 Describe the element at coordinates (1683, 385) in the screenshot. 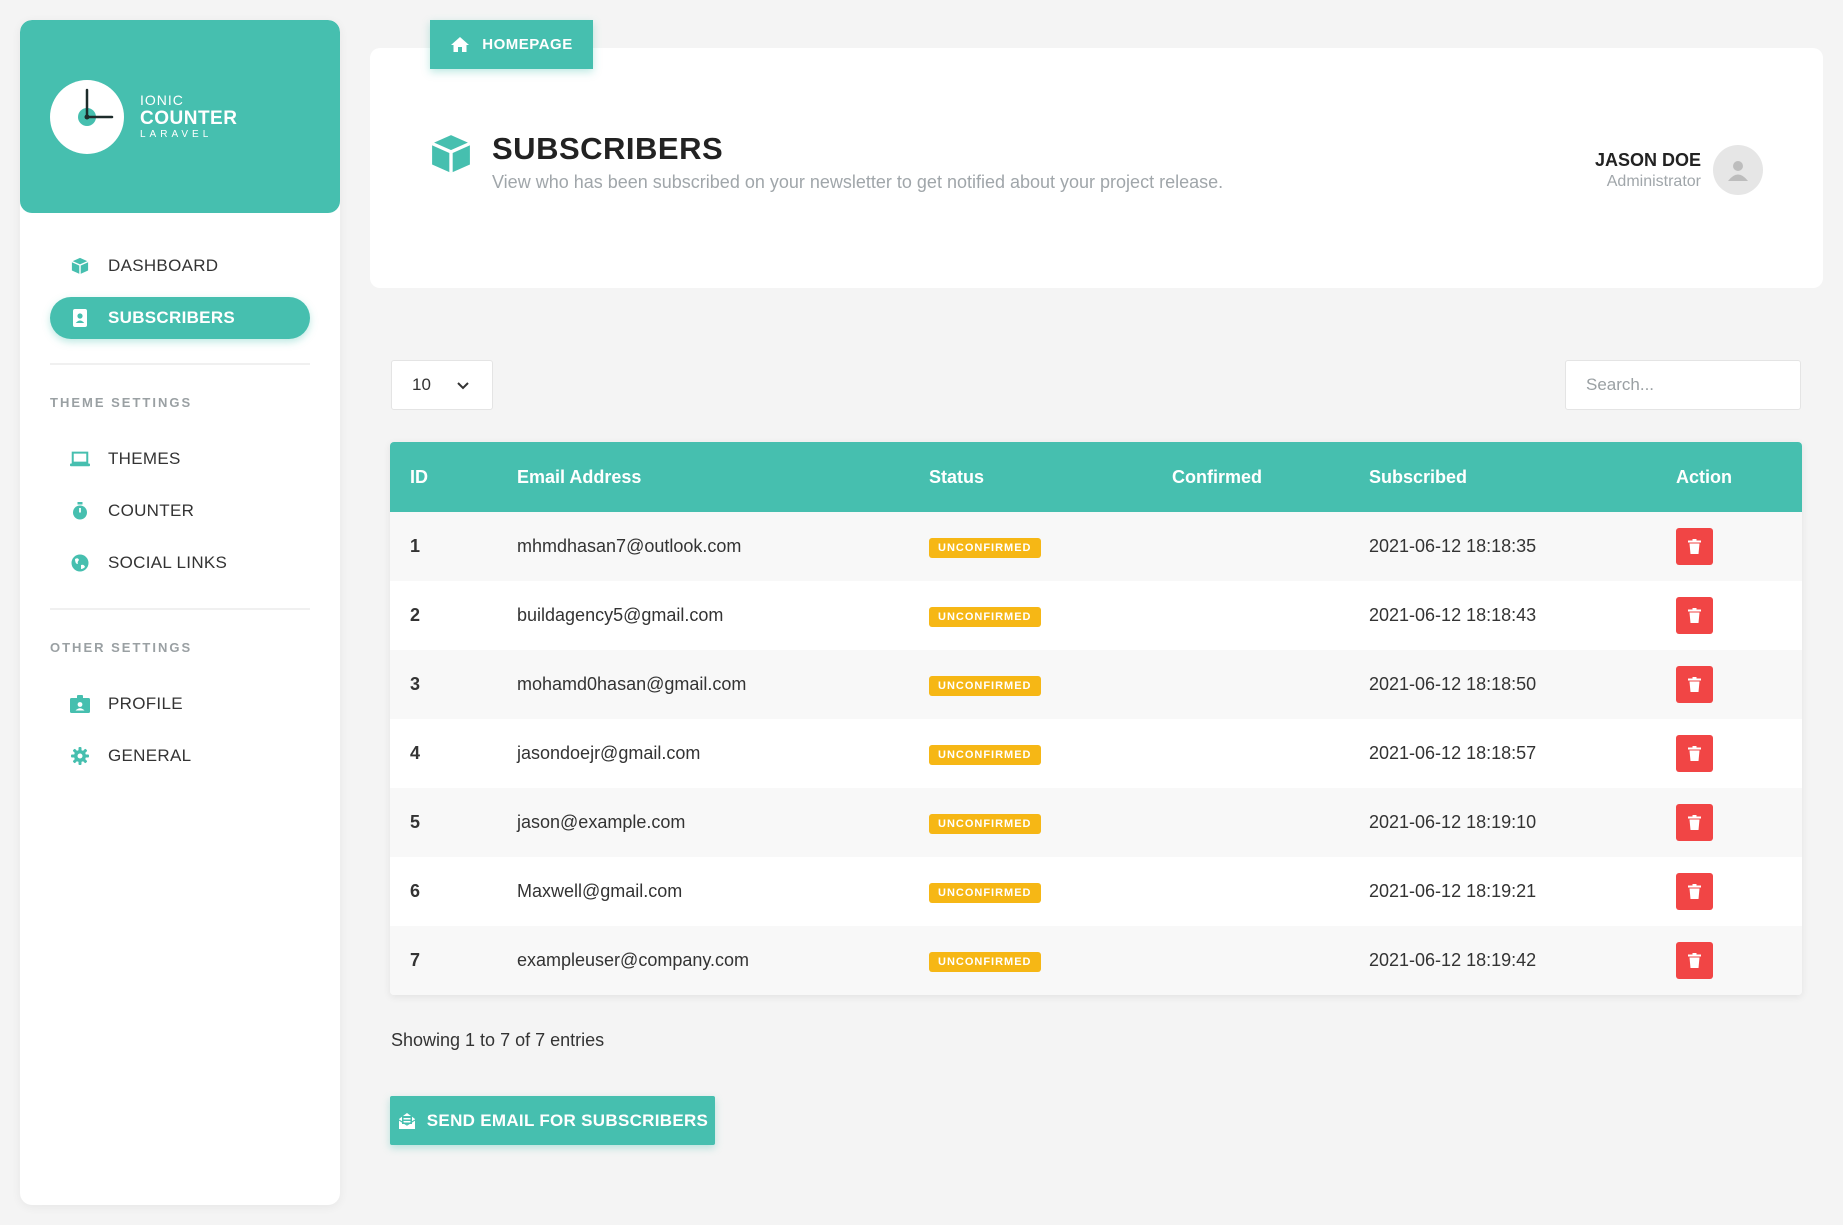

I see `search-input` at that location.